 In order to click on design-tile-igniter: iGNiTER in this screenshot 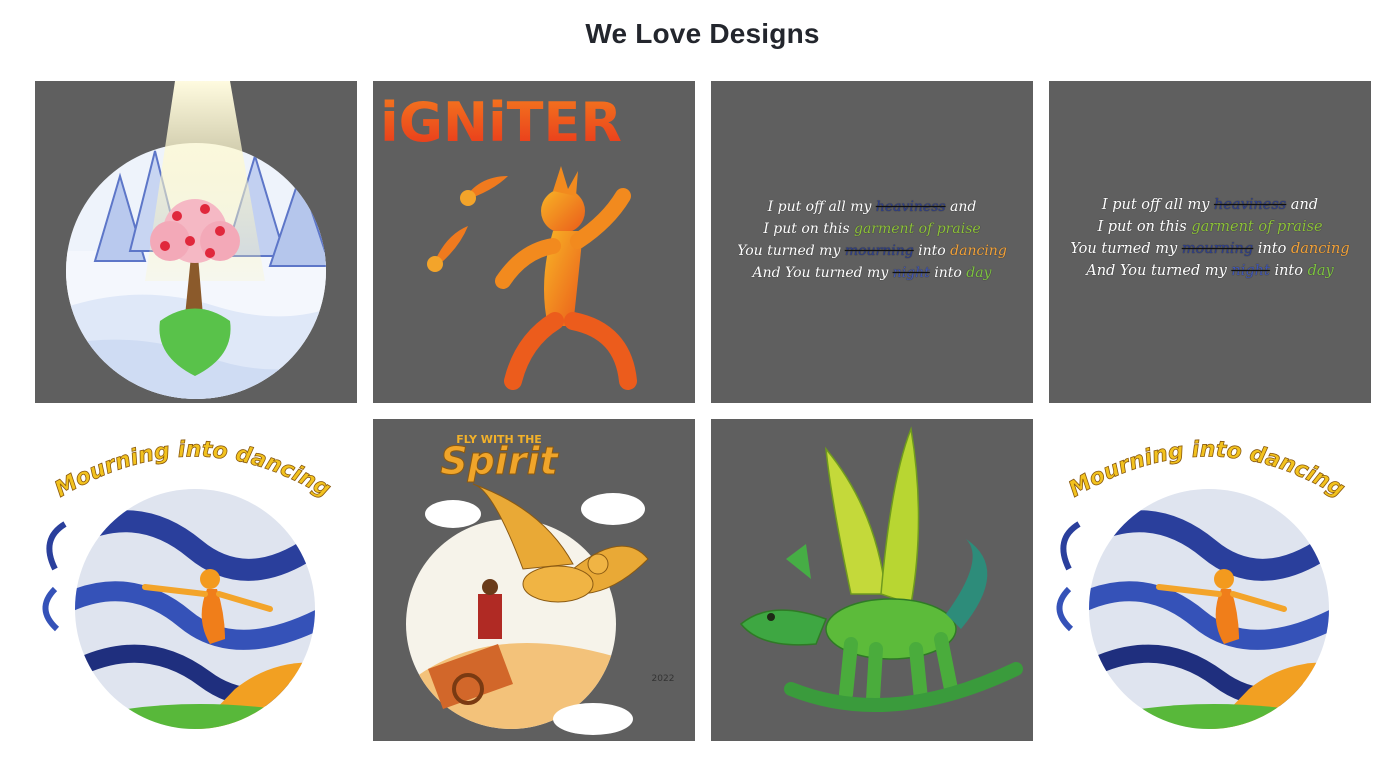, I will do `click(534, 242)`.